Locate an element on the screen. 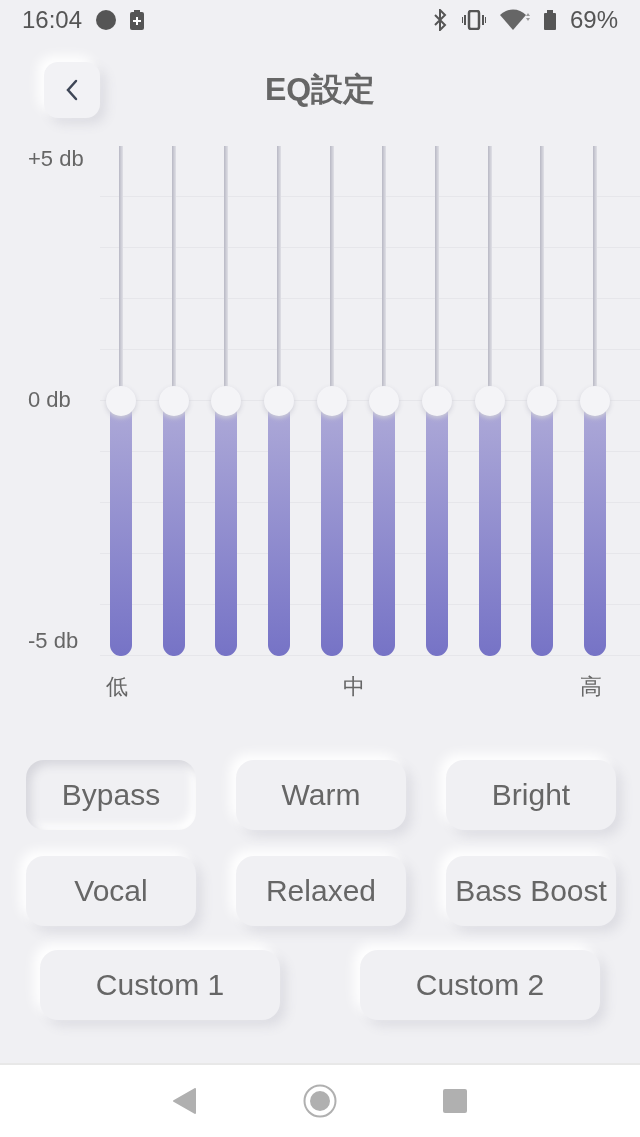  band-label: 中 is located at coordinates (354, 687).